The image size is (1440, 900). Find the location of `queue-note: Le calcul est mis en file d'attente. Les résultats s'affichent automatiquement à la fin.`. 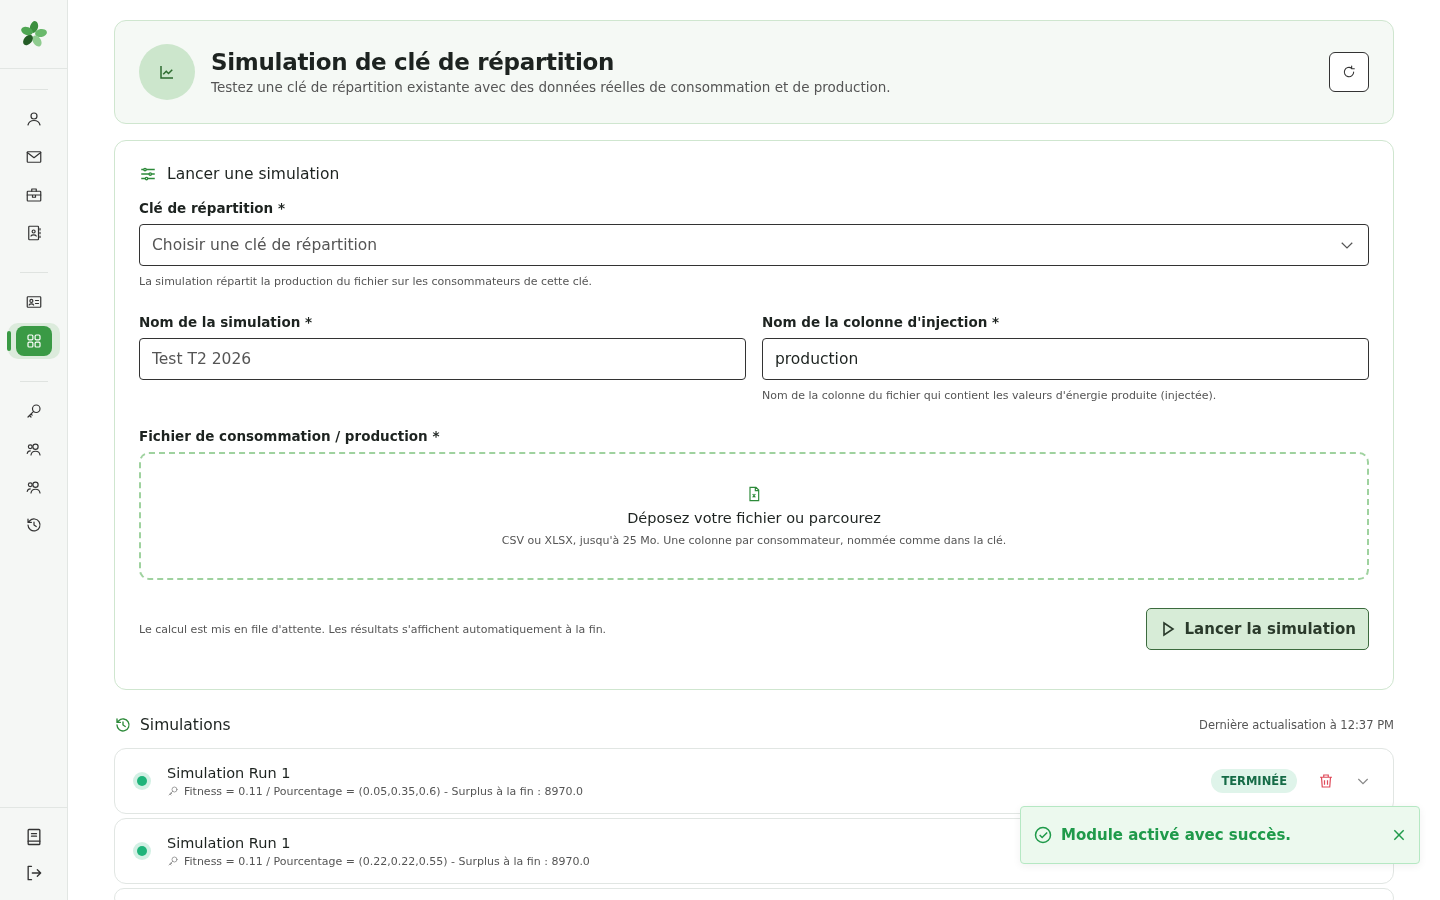

queue-note: Le calcul est mis en file d'attente. Les résultats s'affichent automatiquement à la fin. is located at coordinates (373, 629).